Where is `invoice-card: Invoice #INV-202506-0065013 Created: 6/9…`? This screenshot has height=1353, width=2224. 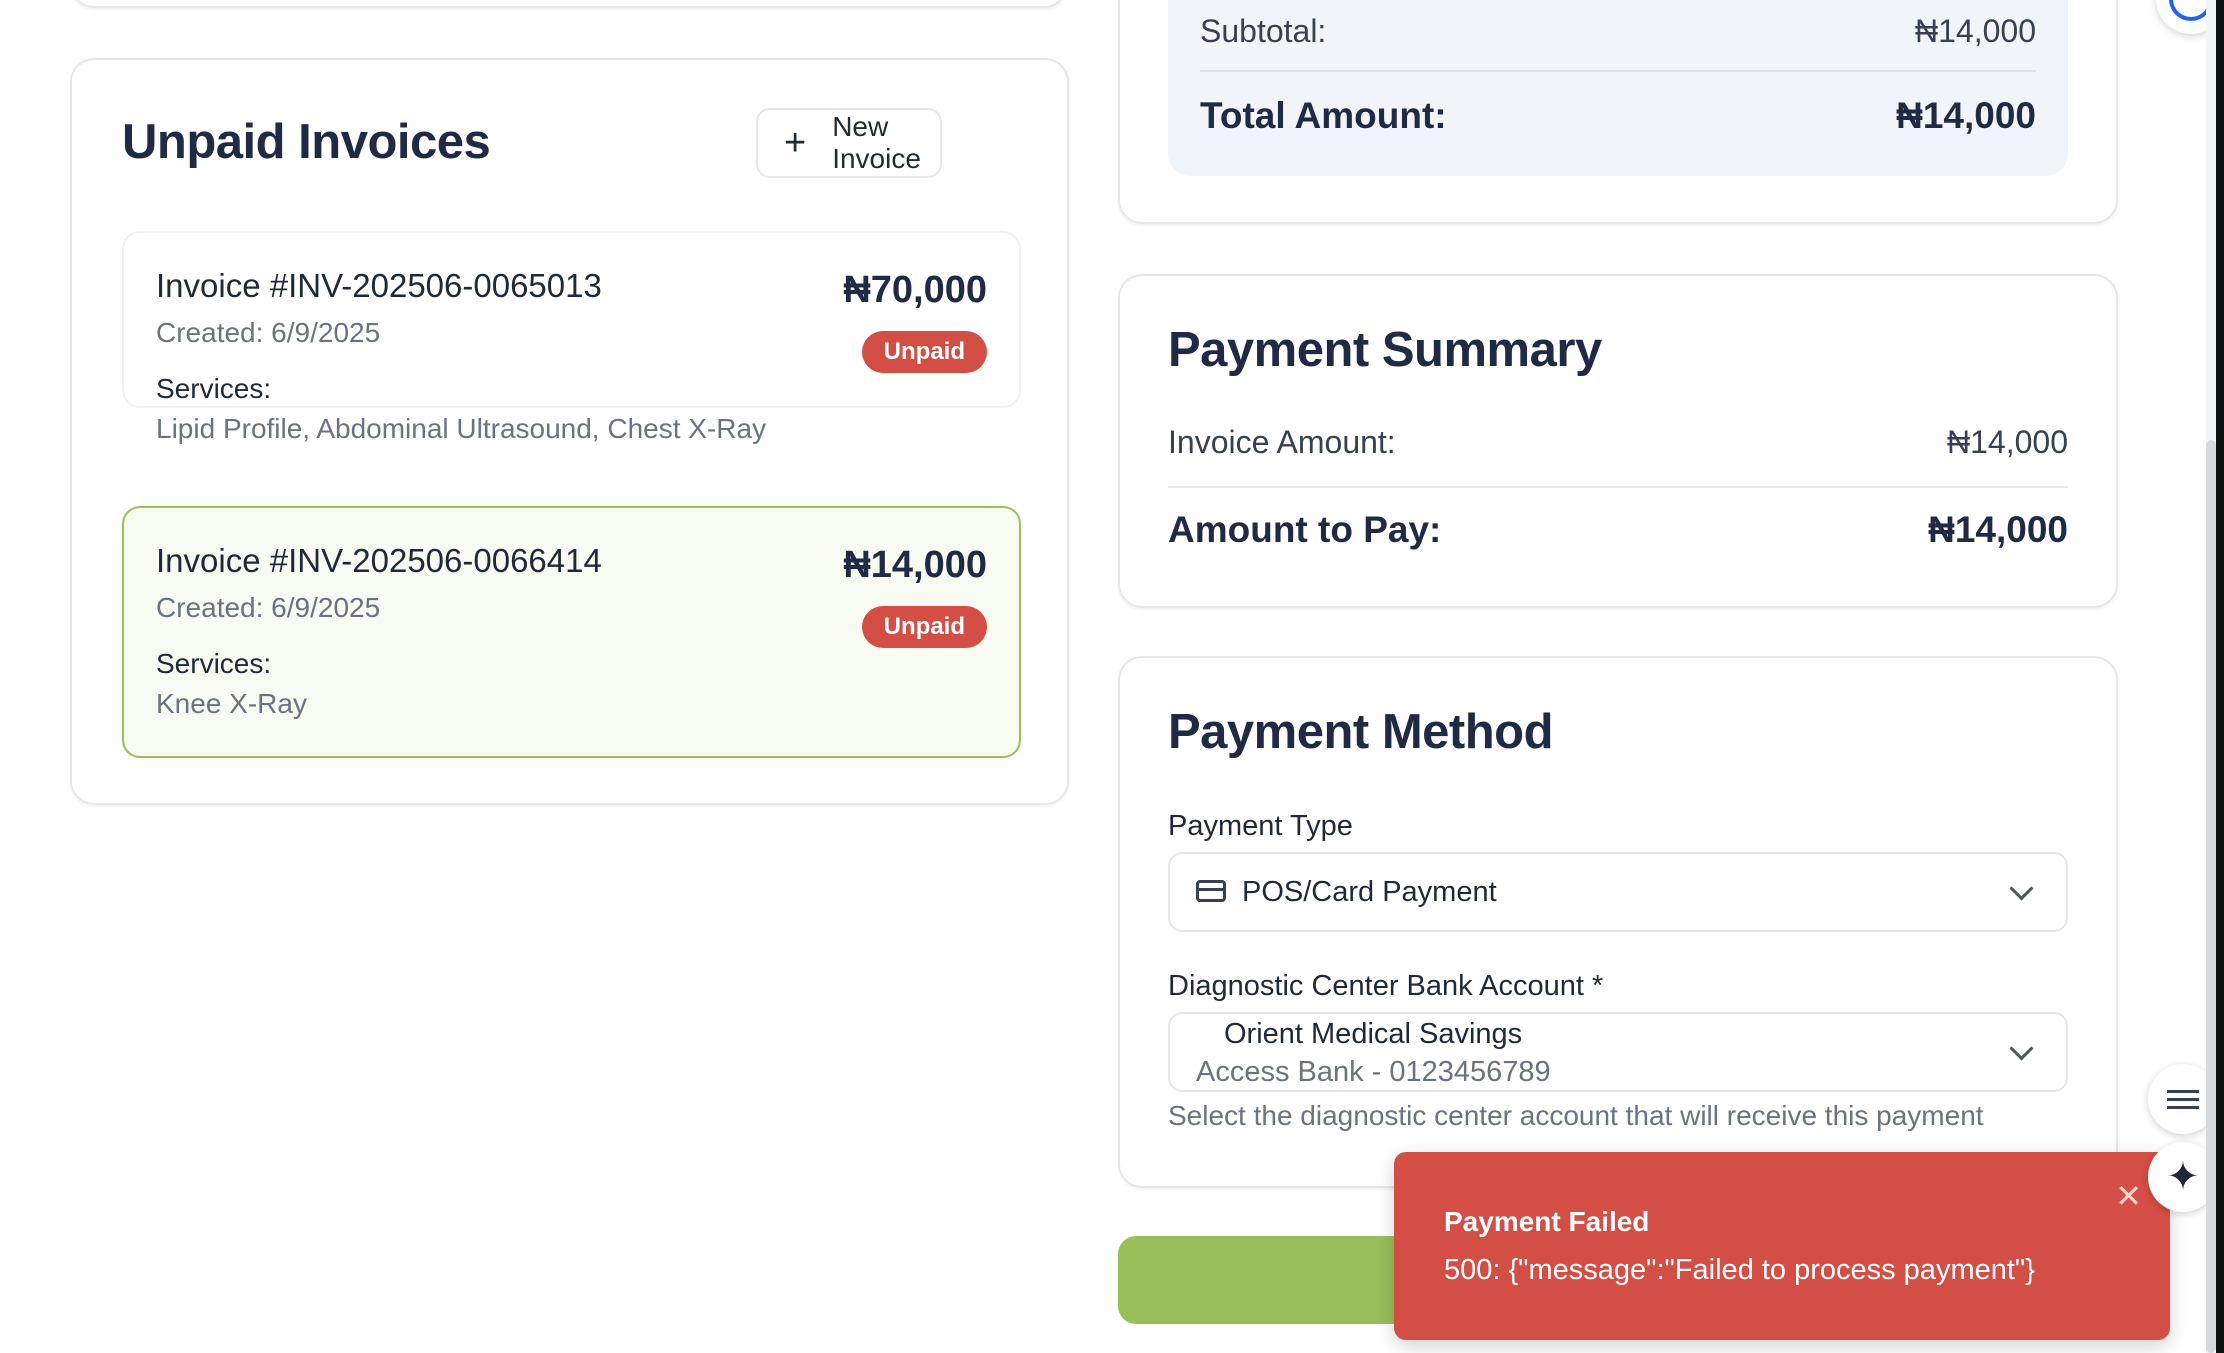
invoice-card: Invoice #INV-202506-0065013 Created: 6/9… is located at coordinates (571, 337).